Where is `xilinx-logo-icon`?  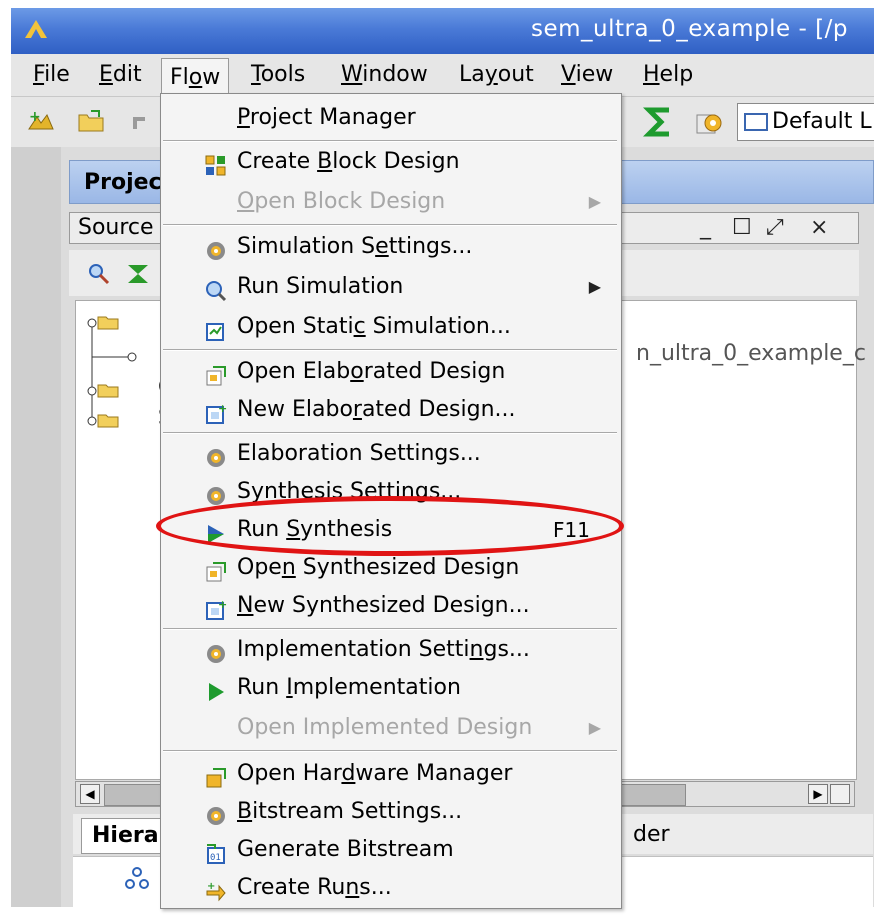
xilinx-logo-icon is located at coordinates (36, 31).